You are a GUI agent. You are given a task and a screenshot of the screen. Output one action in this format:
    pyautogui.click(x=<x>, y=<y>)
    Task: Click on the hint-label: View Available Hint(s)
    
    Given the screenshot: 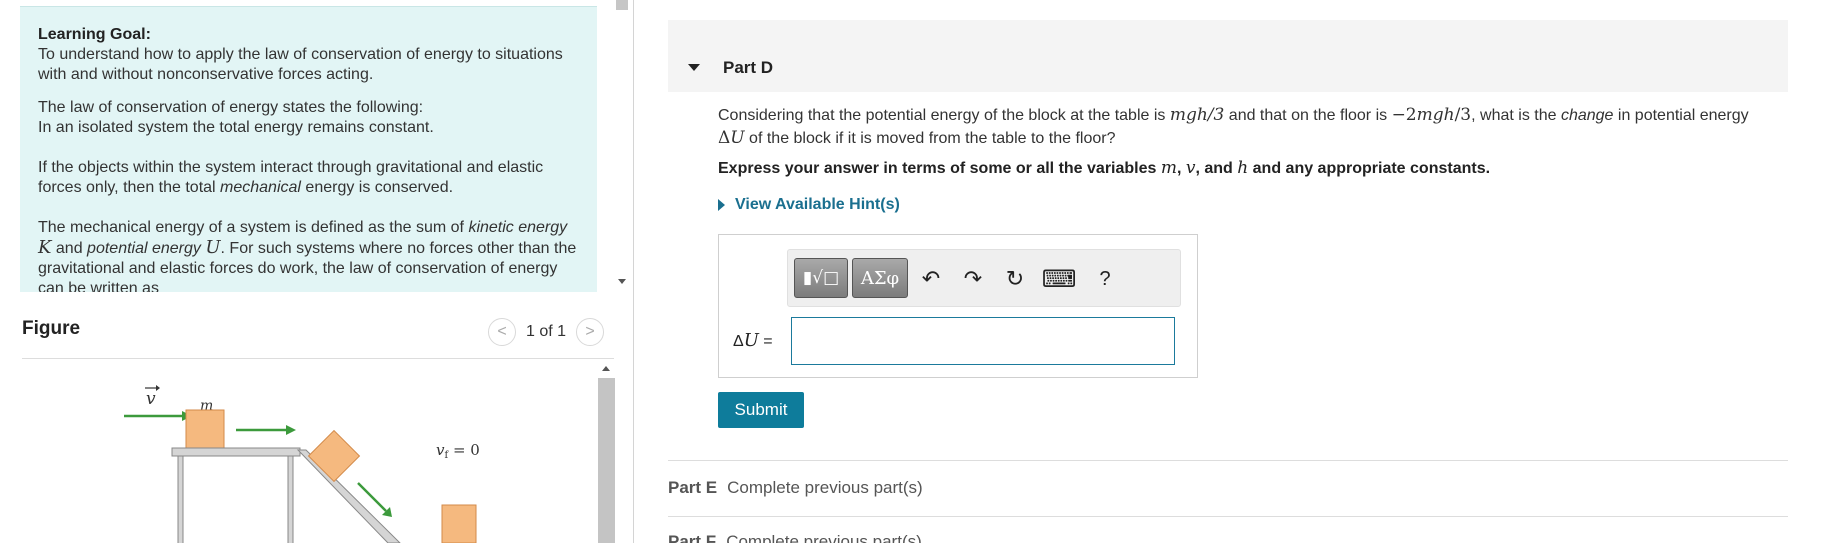 What is the action you would take?
    pyautogui.click(x=817, y=205)
    